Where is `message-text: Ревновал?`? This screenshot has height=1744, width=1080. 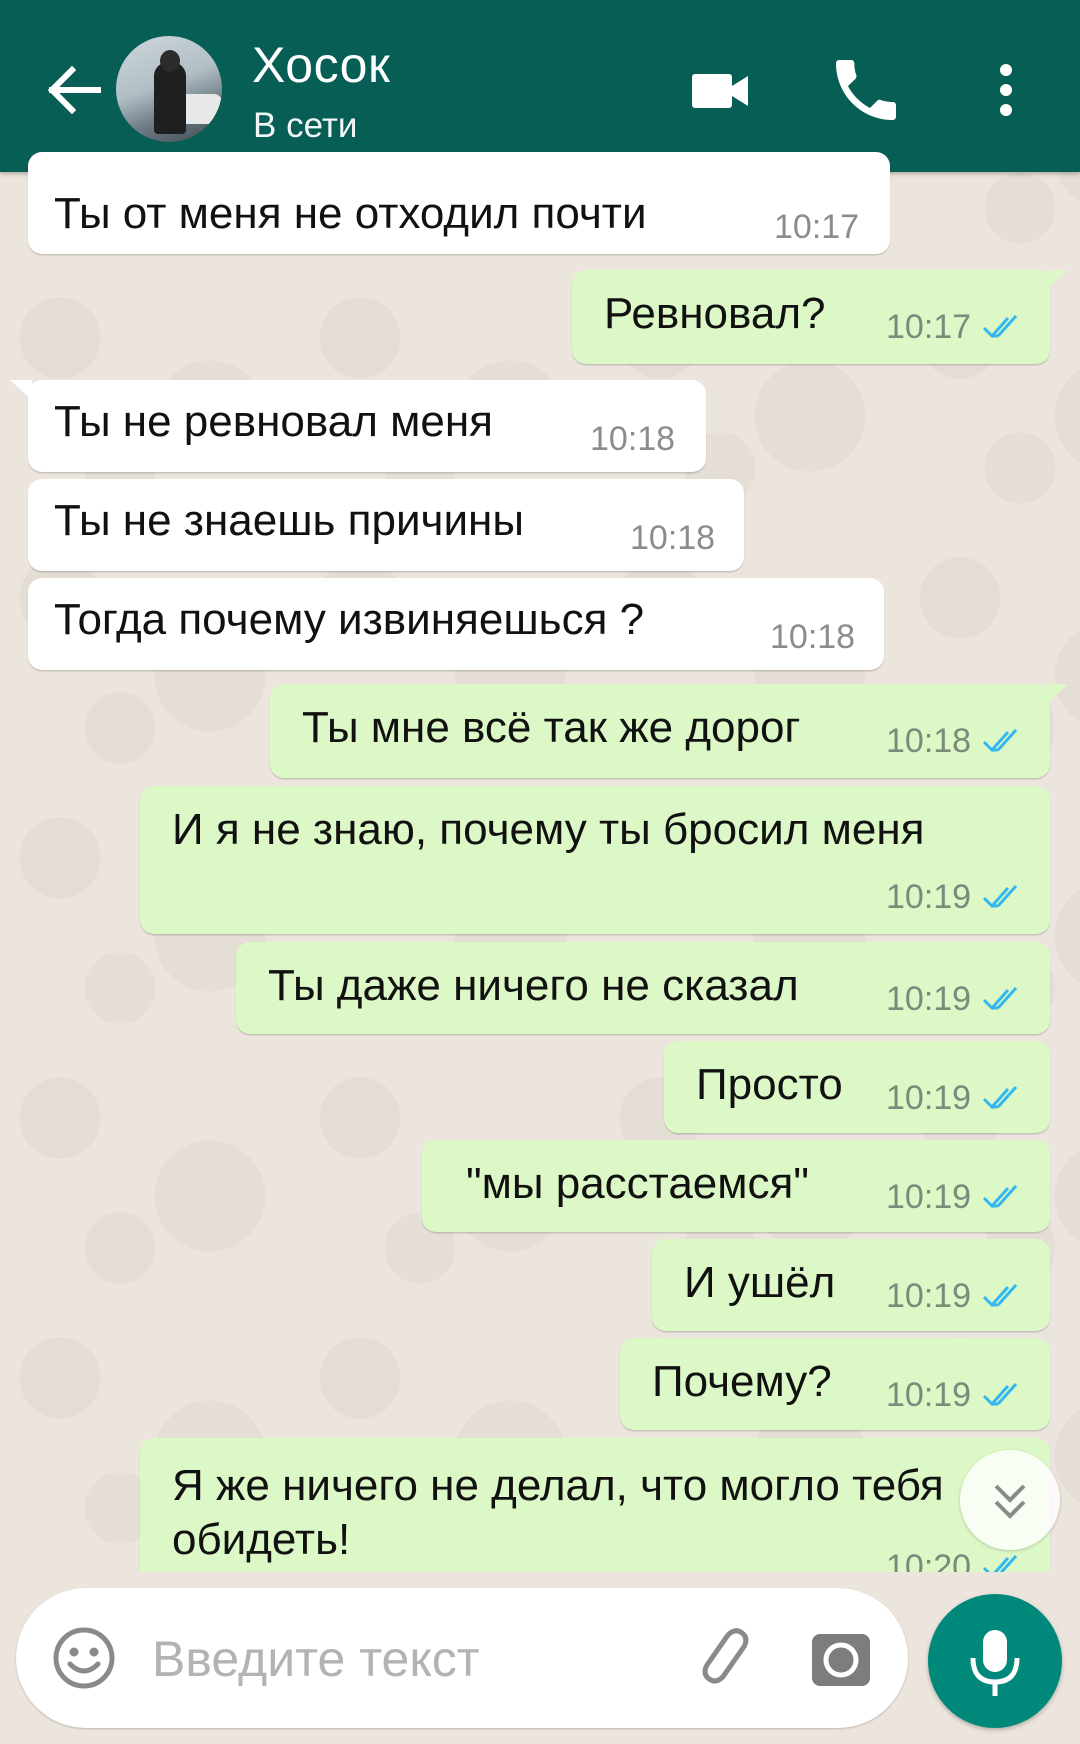
message-text: Ревновал? is located at coordinates (715, 313).